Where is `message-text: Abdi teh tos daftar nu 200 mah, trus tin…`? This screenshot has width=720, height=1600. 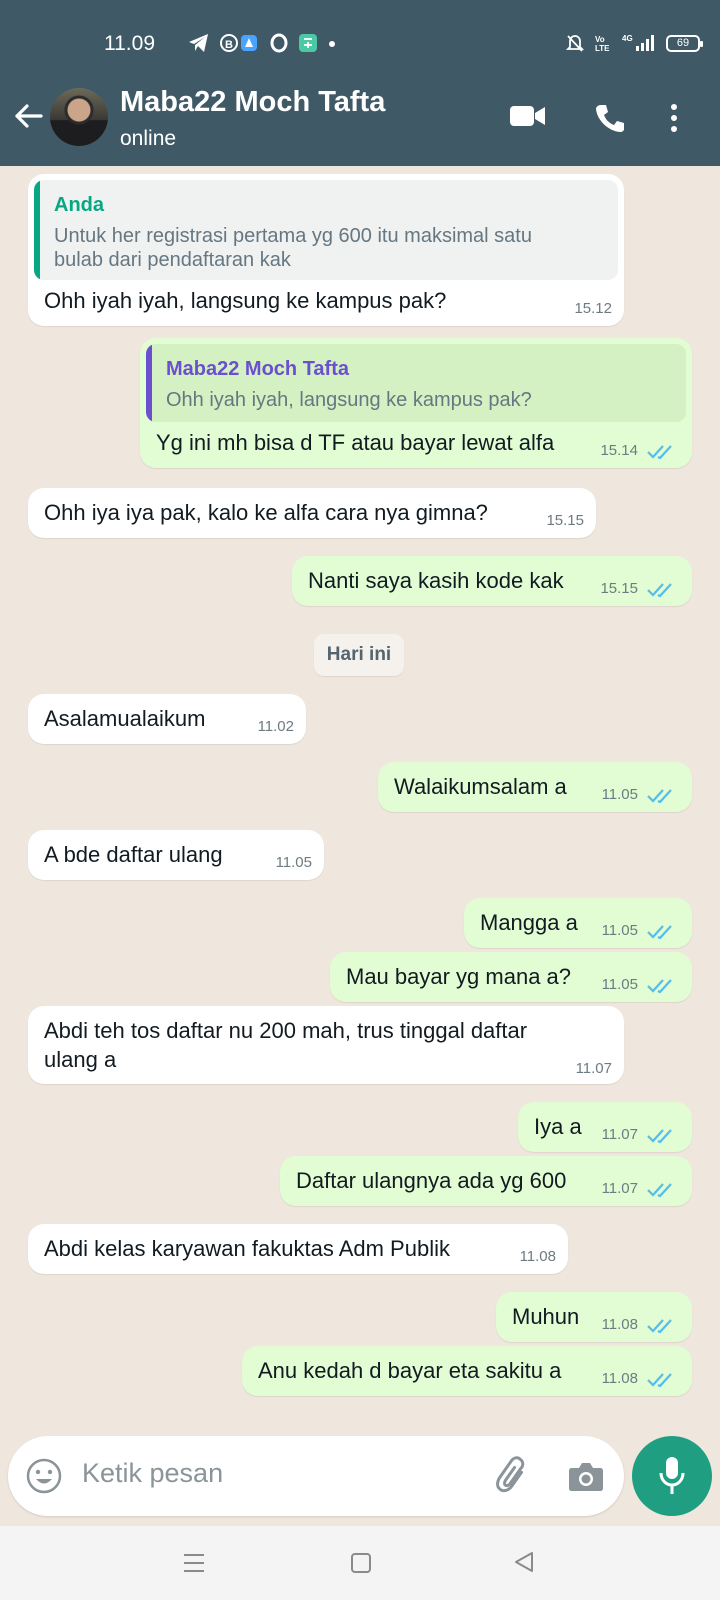
message-text: Abdi teh tos daftar nu 200 mah, trus tin… is located at coordinates (286, 1030).